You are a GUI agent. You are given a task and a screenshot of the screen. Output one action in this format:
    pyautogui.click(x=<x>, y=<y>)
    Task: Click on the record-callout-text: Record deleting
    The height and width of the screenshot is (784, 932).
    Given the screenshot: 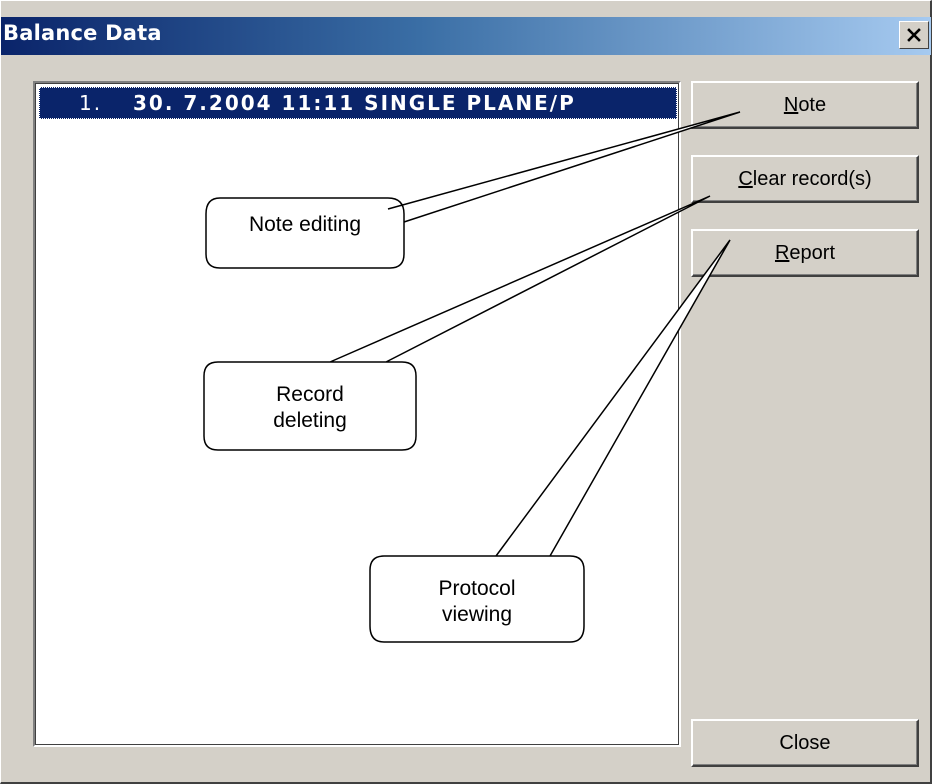 What is the action you would take?
    pyautogui.click(x=310, y=408)
    